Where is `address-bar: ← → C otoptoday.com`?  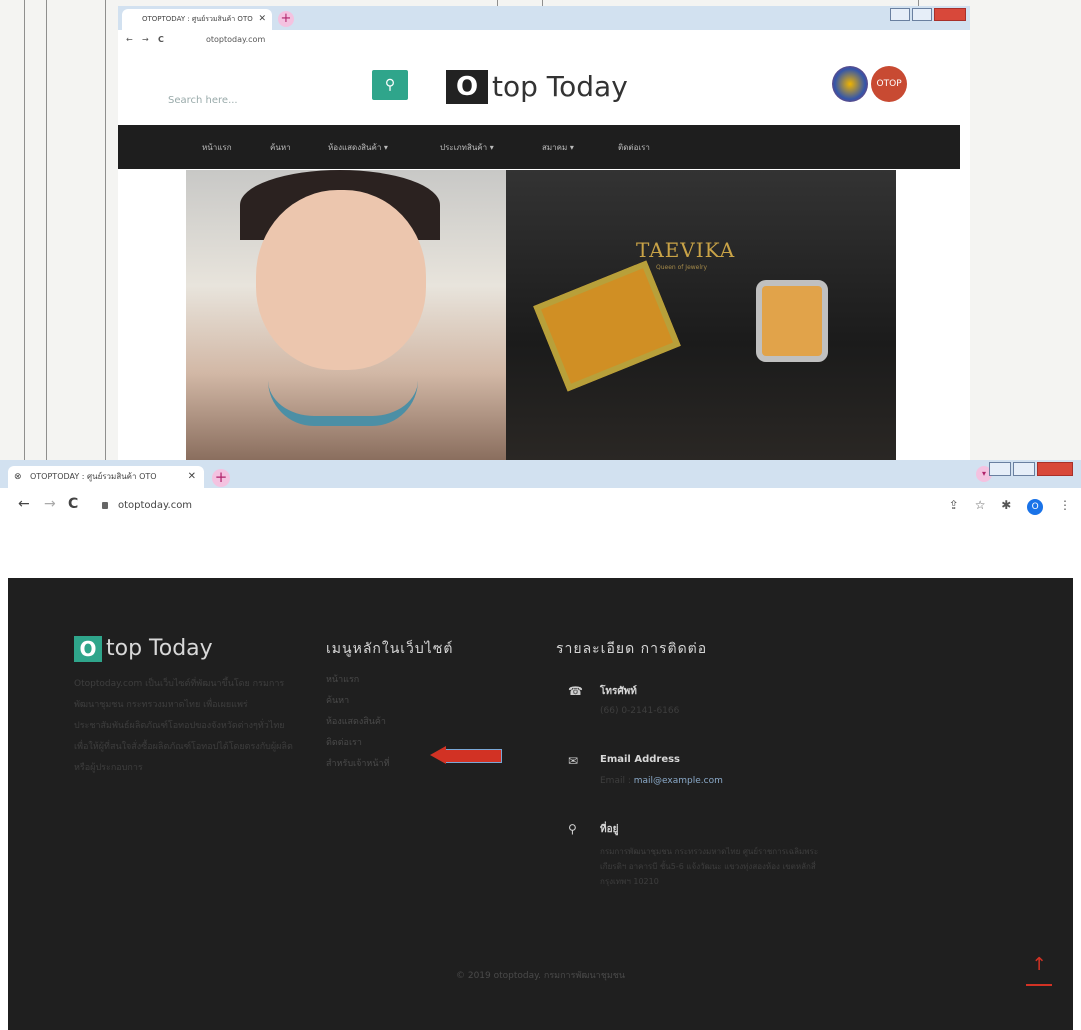 address-bar: ← → C otoptoday.com is located at coordinates (544, 40).